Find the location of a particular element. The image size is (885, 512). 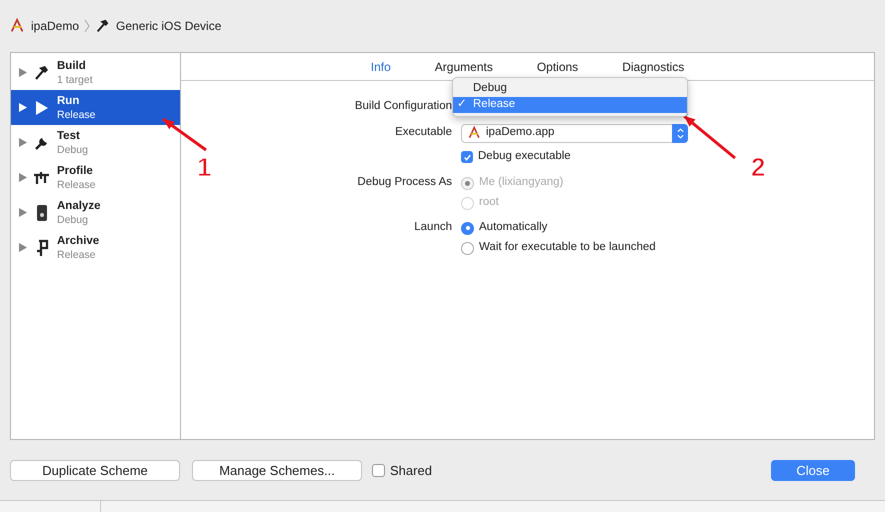

duplicate-scheme-button: Duplicate Scheme is located at coordinates (95, 470).